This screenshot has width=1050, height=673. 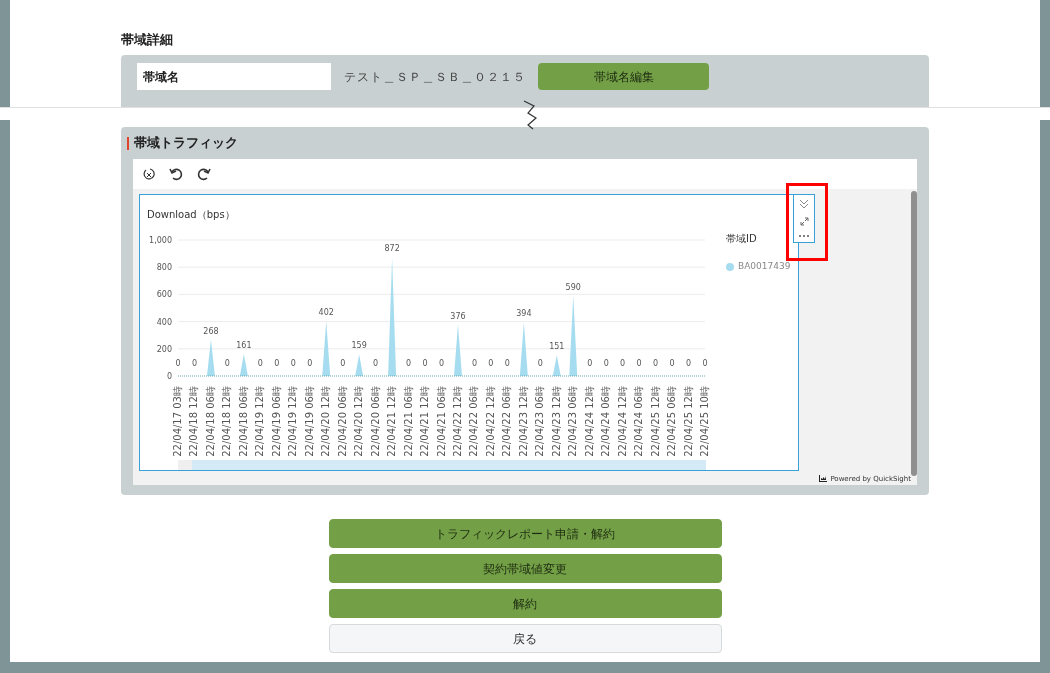 What do you see at coordinates (234, 76) in the screenshot?
I see `field-label: 帯域名` at bounding box center [234, 76].